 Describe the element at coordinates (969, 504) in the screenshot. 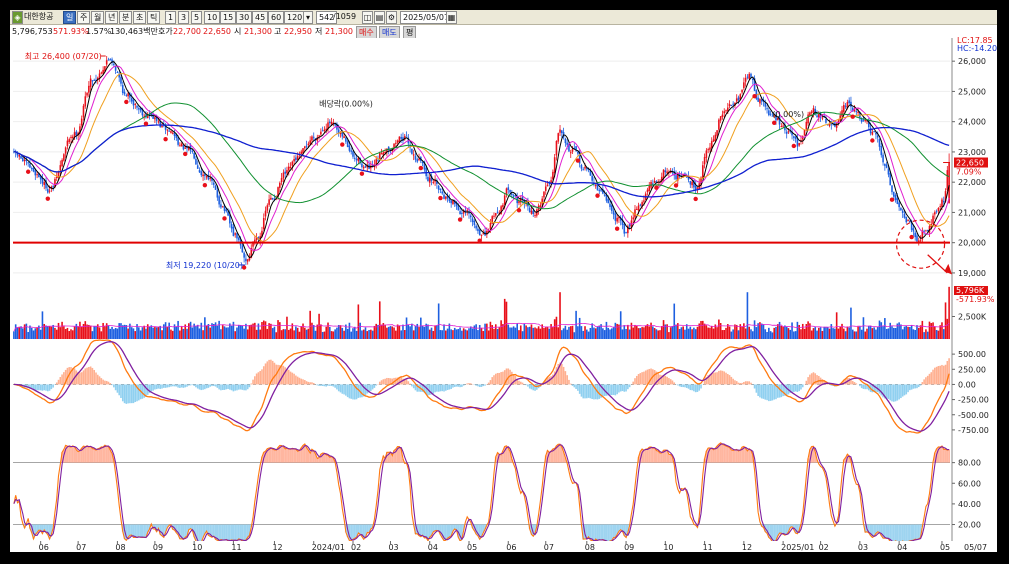

I see `stoch-tick-label: 40.00` at that location.